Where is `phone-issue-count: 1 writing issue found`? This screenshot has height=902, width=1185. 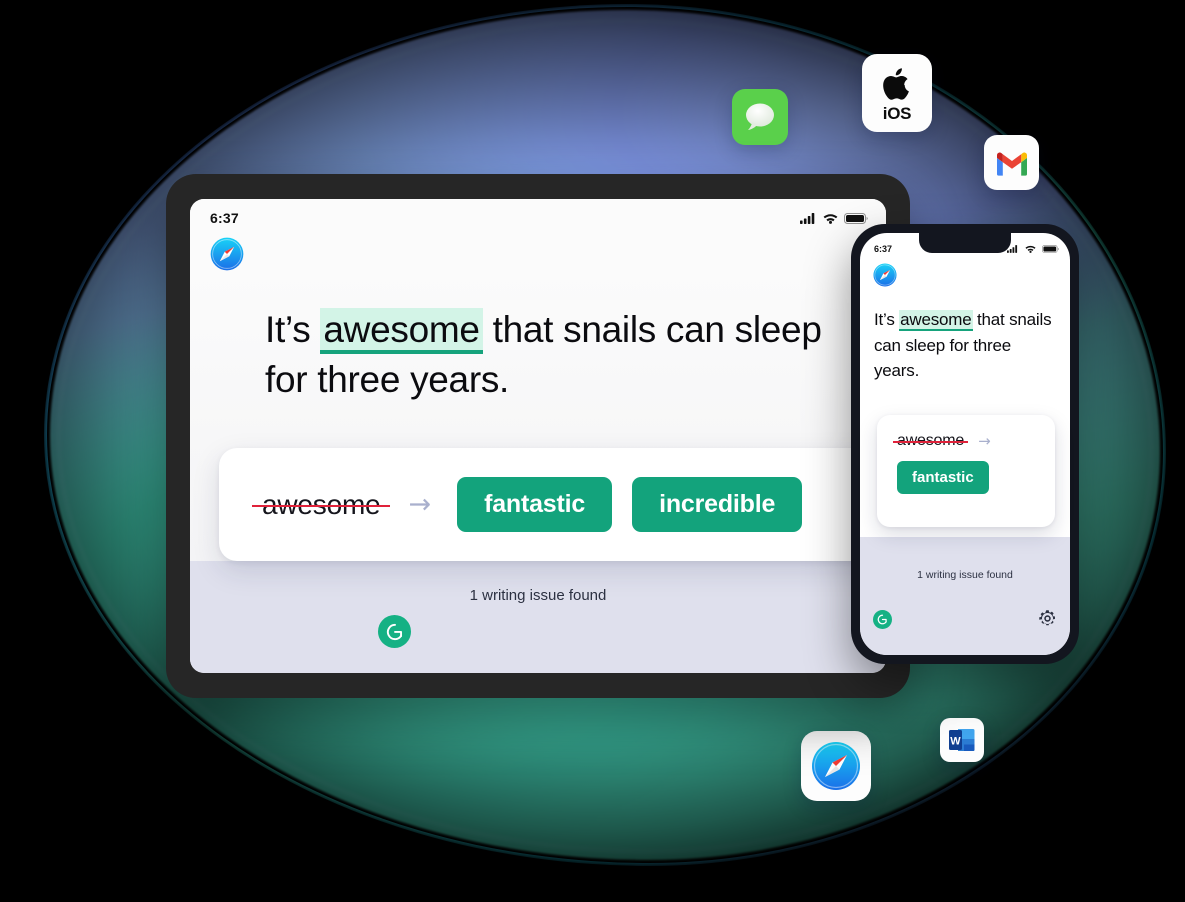
phone-issue-count: 1 writing issue found is located at coordinates (965, 575).